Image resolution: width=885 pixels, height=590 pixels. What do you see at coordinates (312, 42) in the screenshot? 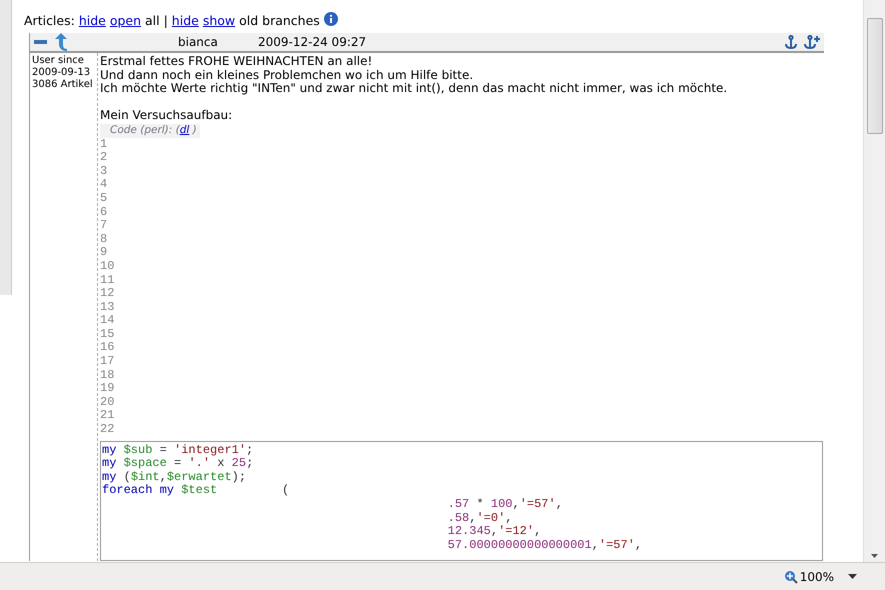
I see `post-date: 2009-12-24 09:27` at bounding box center [312, 42].